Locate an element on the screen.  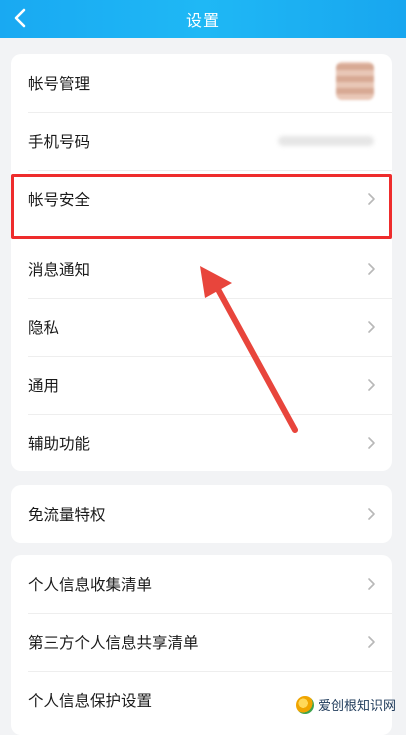
row-label: 第三方个人信息共享清单 is located at coordinates (113, 642).